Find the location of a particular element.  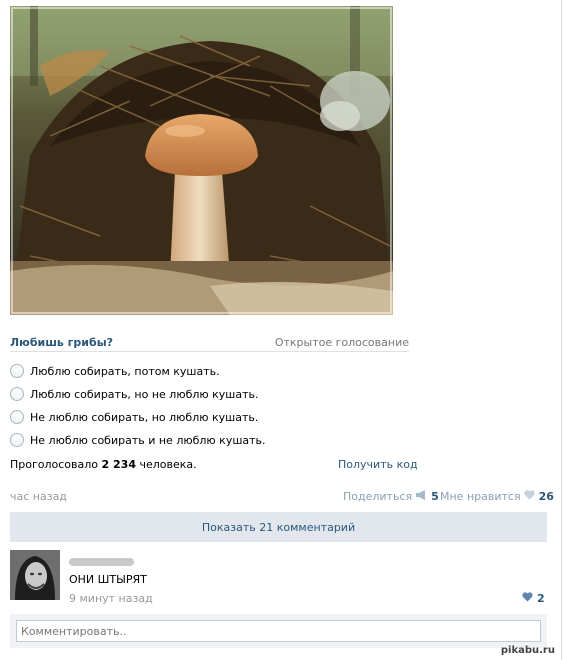

voted-number: 2 234 is located at coordinates (118, 464).